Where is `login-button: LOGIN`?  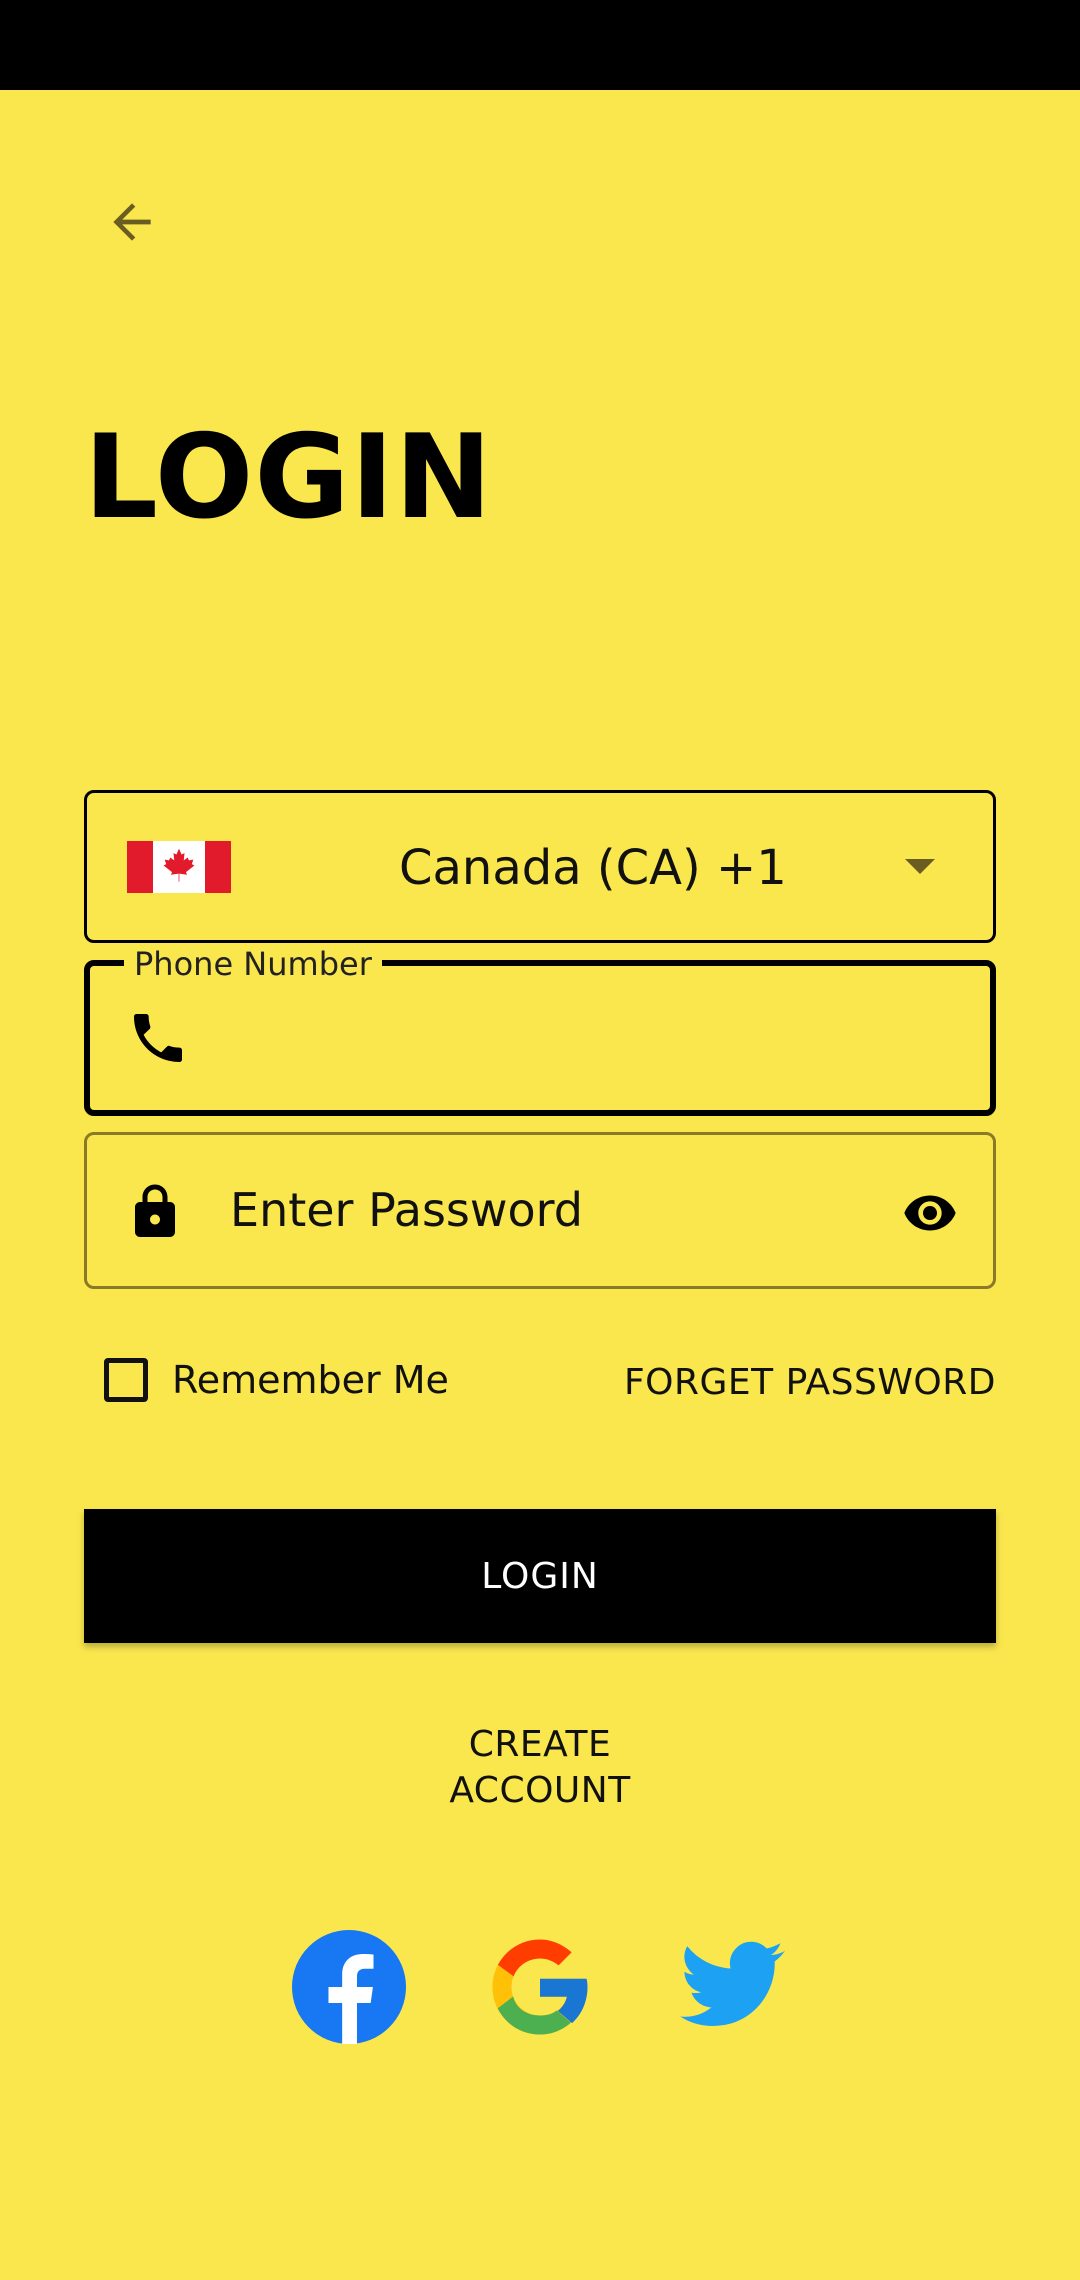
login-button: LOGIN is located at coordinates (540, 1576).